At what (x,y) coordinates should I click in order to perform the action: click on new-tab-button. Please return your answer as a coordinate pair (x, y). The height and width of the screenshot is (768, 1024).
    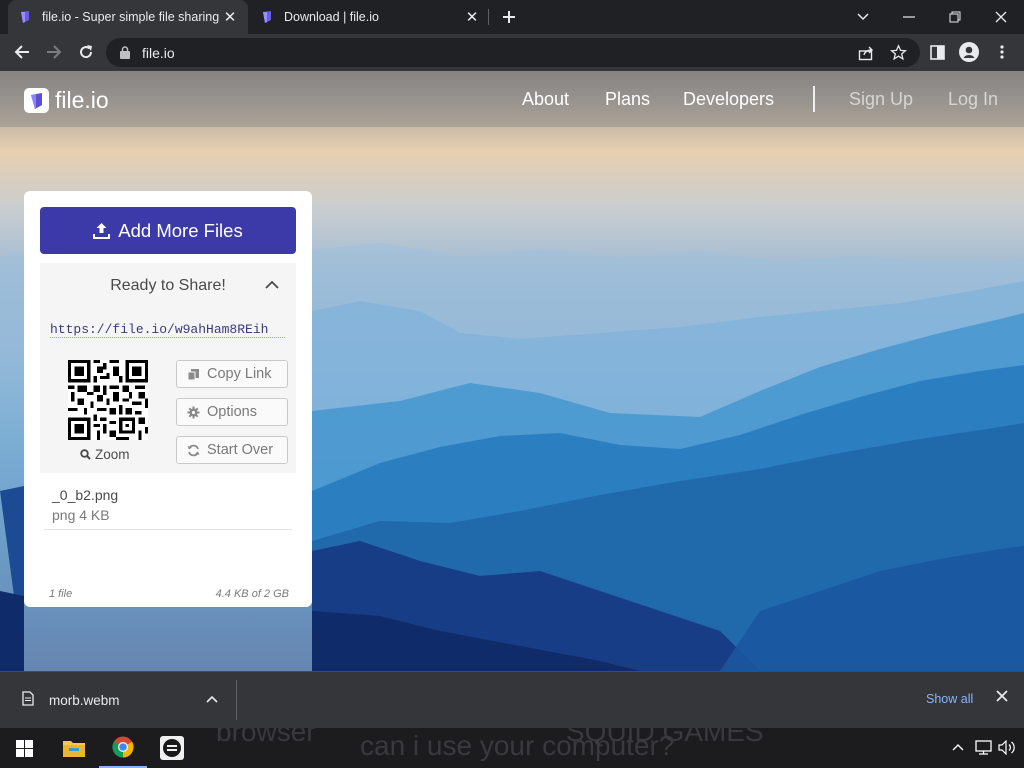
    Looking at the image, I should click on (509, 17).